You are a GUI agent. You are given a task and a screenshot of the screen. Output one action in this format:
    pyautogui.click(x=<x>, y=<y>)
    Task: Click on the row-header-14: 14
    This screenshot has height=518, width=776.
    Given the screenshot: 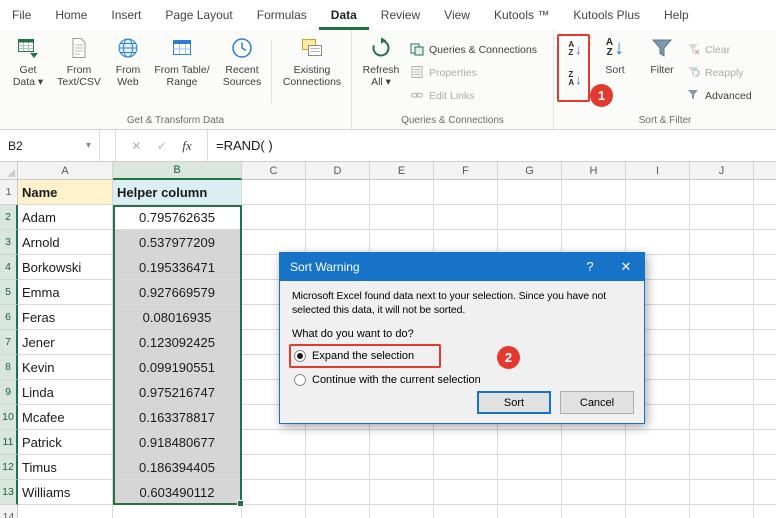 What is the action you would take?
    pyautogui.click(x=9, y=511)
    